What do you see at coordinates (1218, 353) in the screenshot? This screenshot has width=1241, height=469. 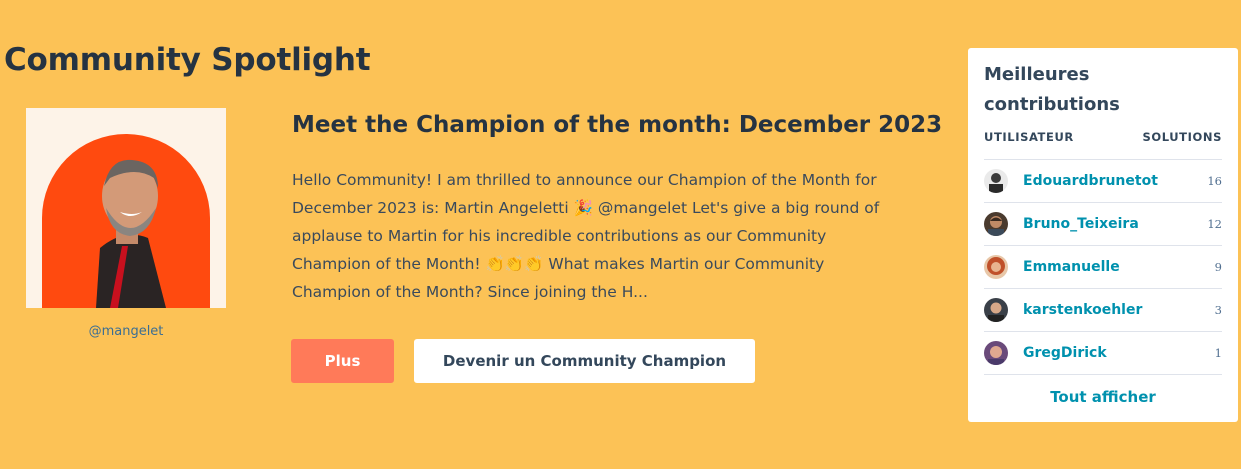 I see `solution-count: 1` at bounding box center [1218, 353].